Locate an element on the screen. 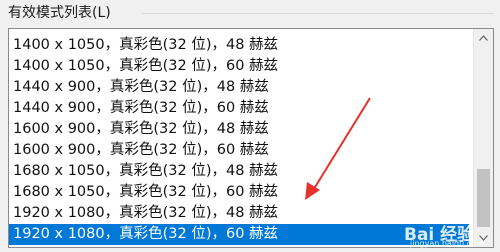  watermark-url: jingyan.baidu.com is located at coordinates (447, 243).